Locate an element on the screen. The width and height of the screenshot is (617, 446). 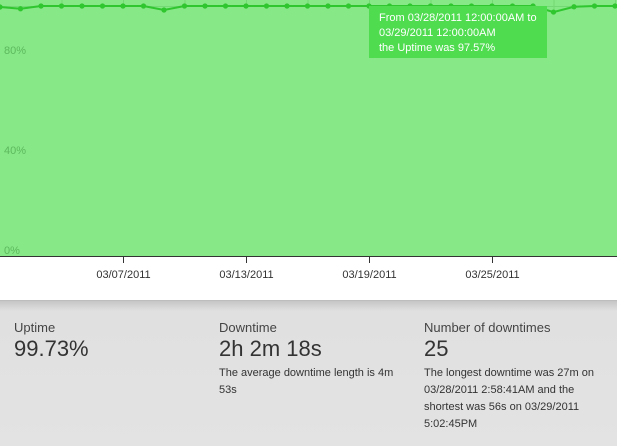
y-tick-label: 40% is located at coordinates (15, 151).